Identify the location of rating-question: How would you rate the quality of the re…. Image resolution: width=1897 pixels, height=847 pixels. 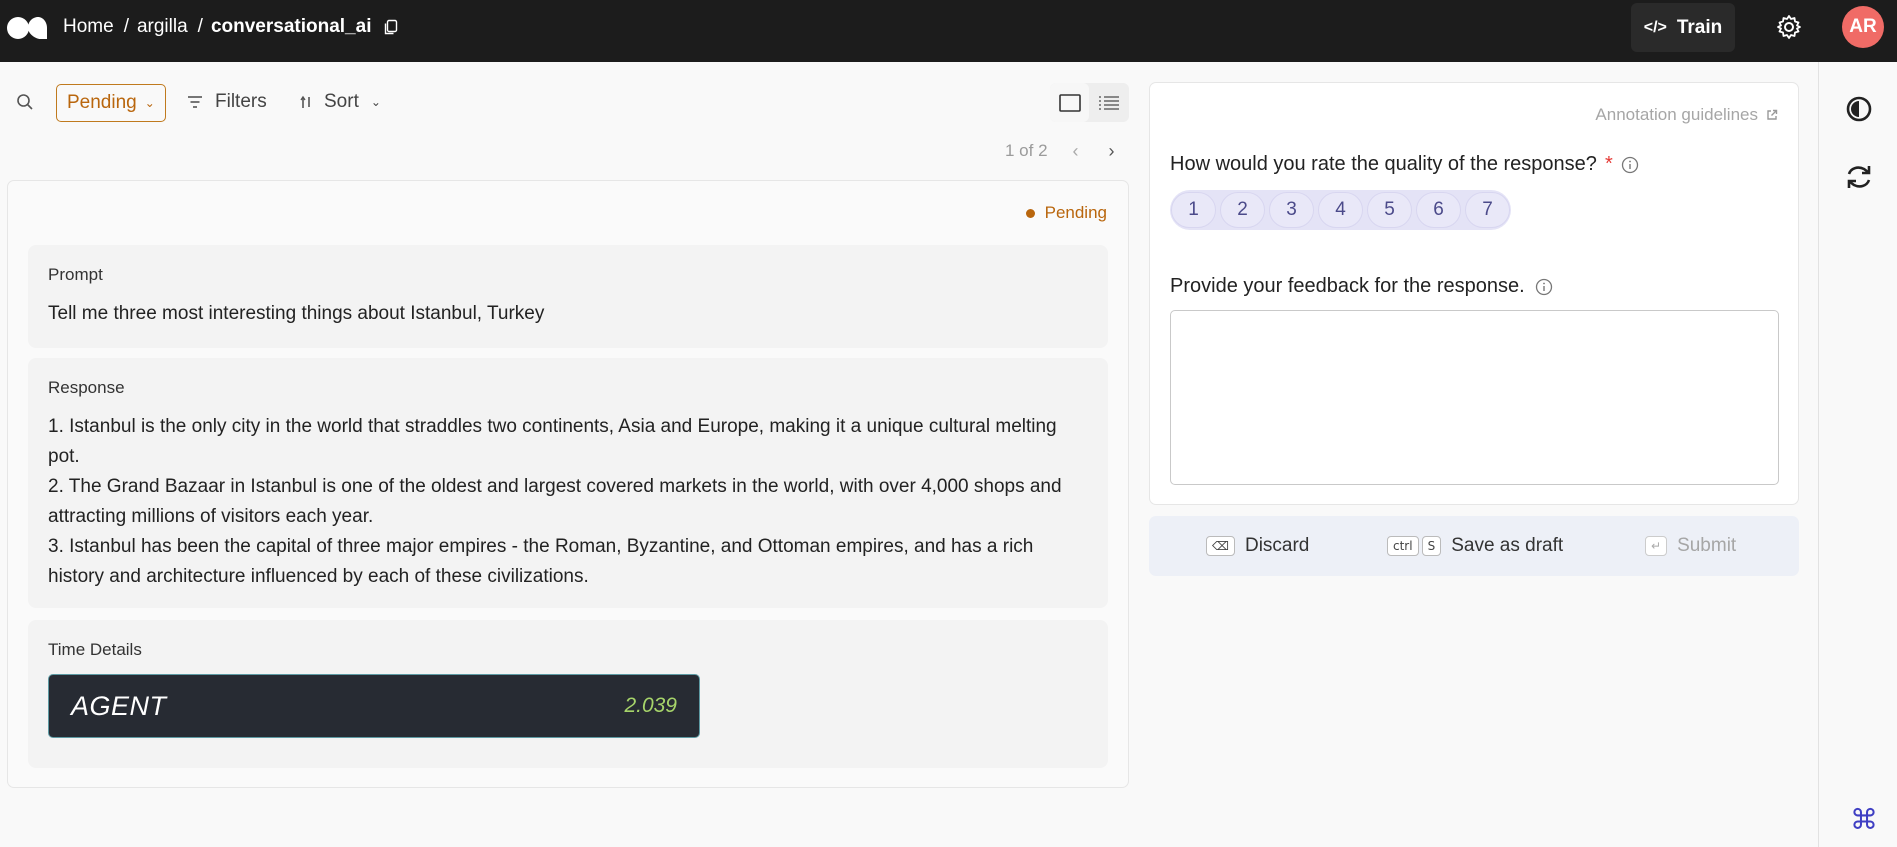
(1404, 164).